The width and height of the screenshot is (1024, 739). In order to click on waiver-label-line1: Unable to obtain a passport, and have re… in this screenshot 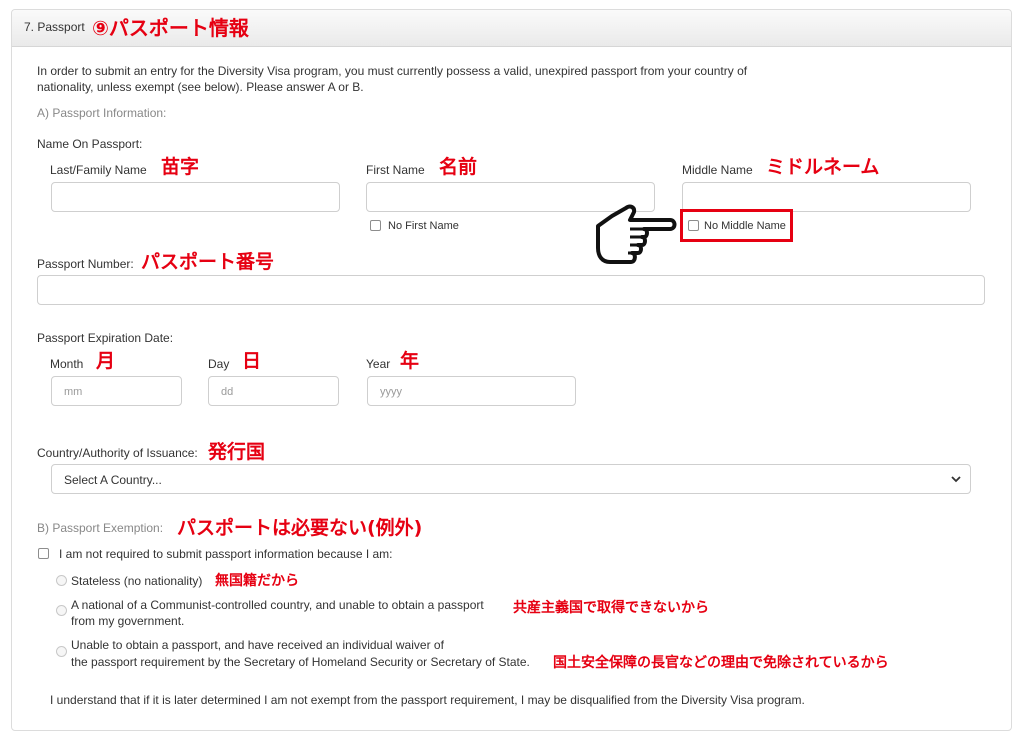, I will do `click(257, 645)`.